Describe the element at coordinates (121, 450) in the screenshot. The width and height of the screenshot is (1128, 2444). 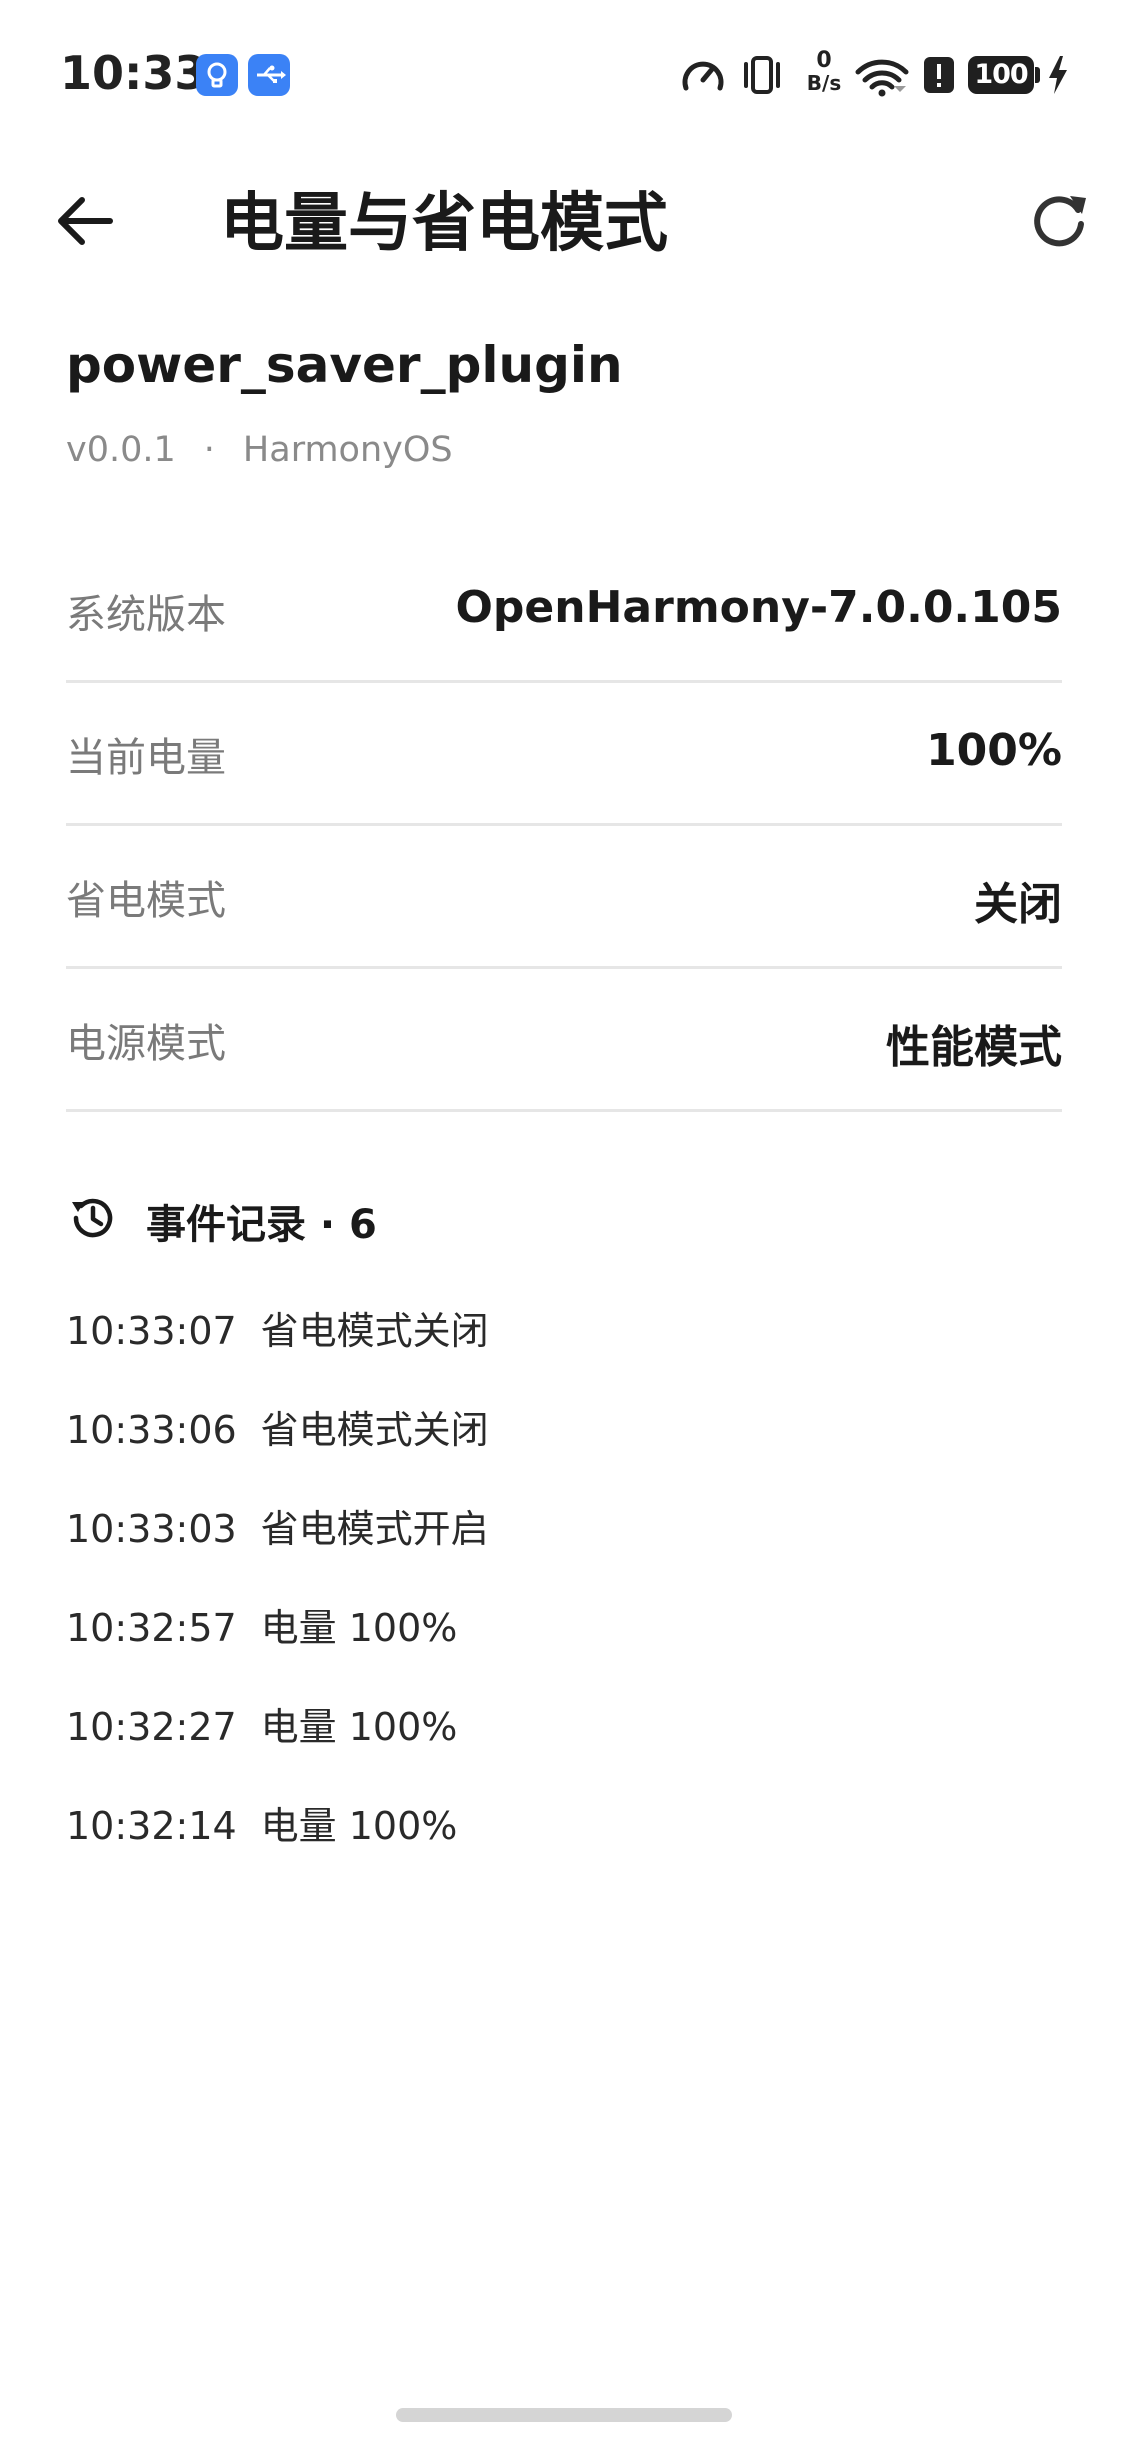
I see `plugin-version: v0.0.1` at that location.